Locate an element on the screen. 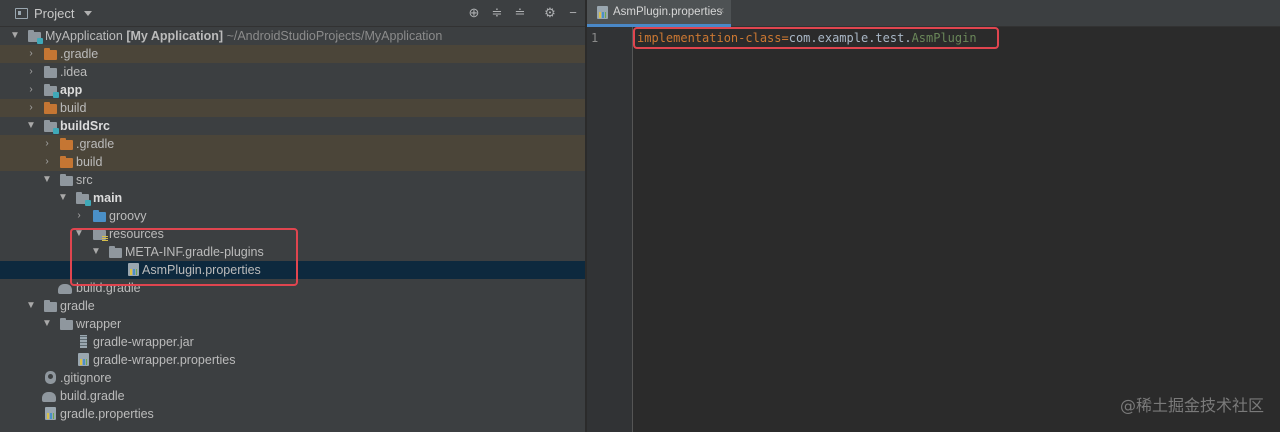  resources-folder-icon is located at coordinates (100, 234).